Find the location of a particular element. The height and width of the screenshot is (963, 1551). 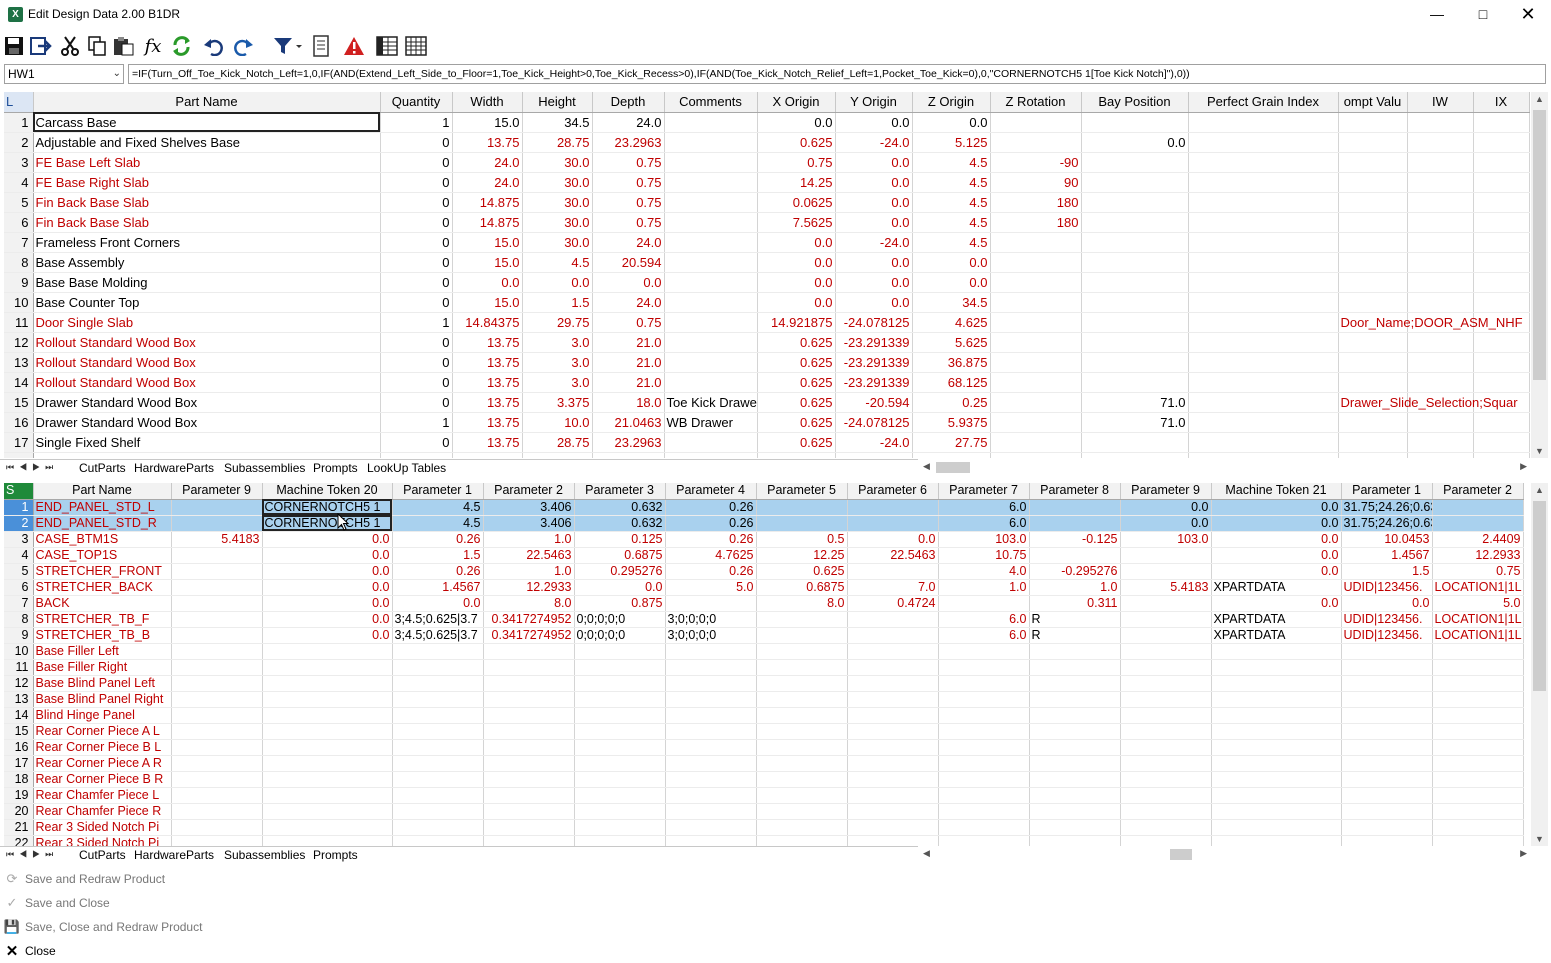

row-number: 20 is located at coordinates (19, 811).